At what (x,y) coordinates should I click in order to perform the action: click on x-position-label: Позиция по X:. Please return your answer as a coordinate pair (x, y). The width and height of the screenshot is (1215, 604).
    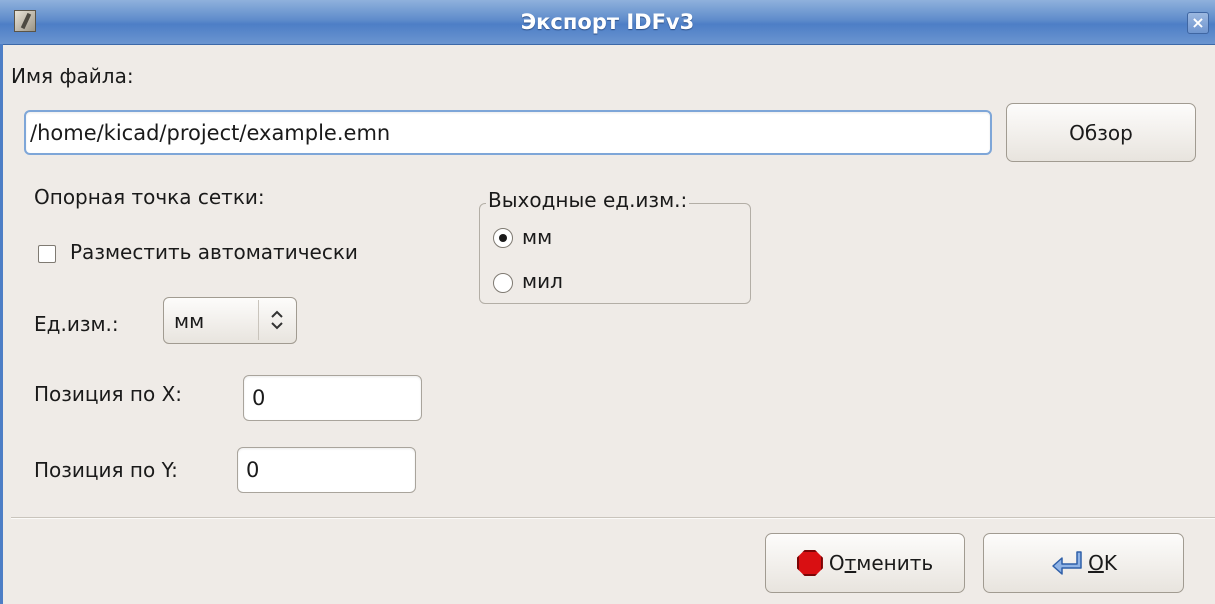
    Looking at the image, I should click on (108, 394).